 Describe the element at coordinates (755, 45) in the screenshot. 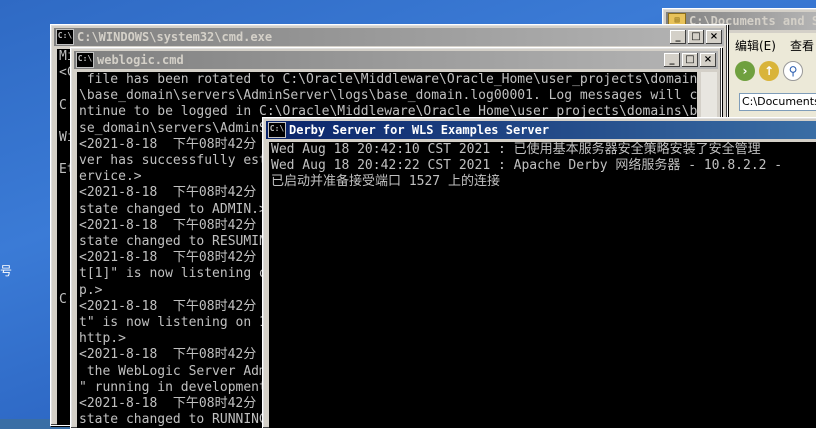

I see `menu-edit: 编辑(E)` at that location.